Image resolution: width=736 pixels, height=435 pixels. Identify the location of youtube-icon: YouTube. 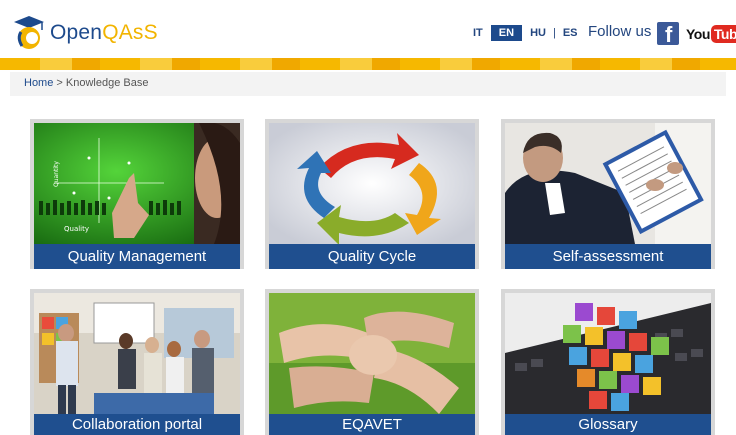
(711, 34).